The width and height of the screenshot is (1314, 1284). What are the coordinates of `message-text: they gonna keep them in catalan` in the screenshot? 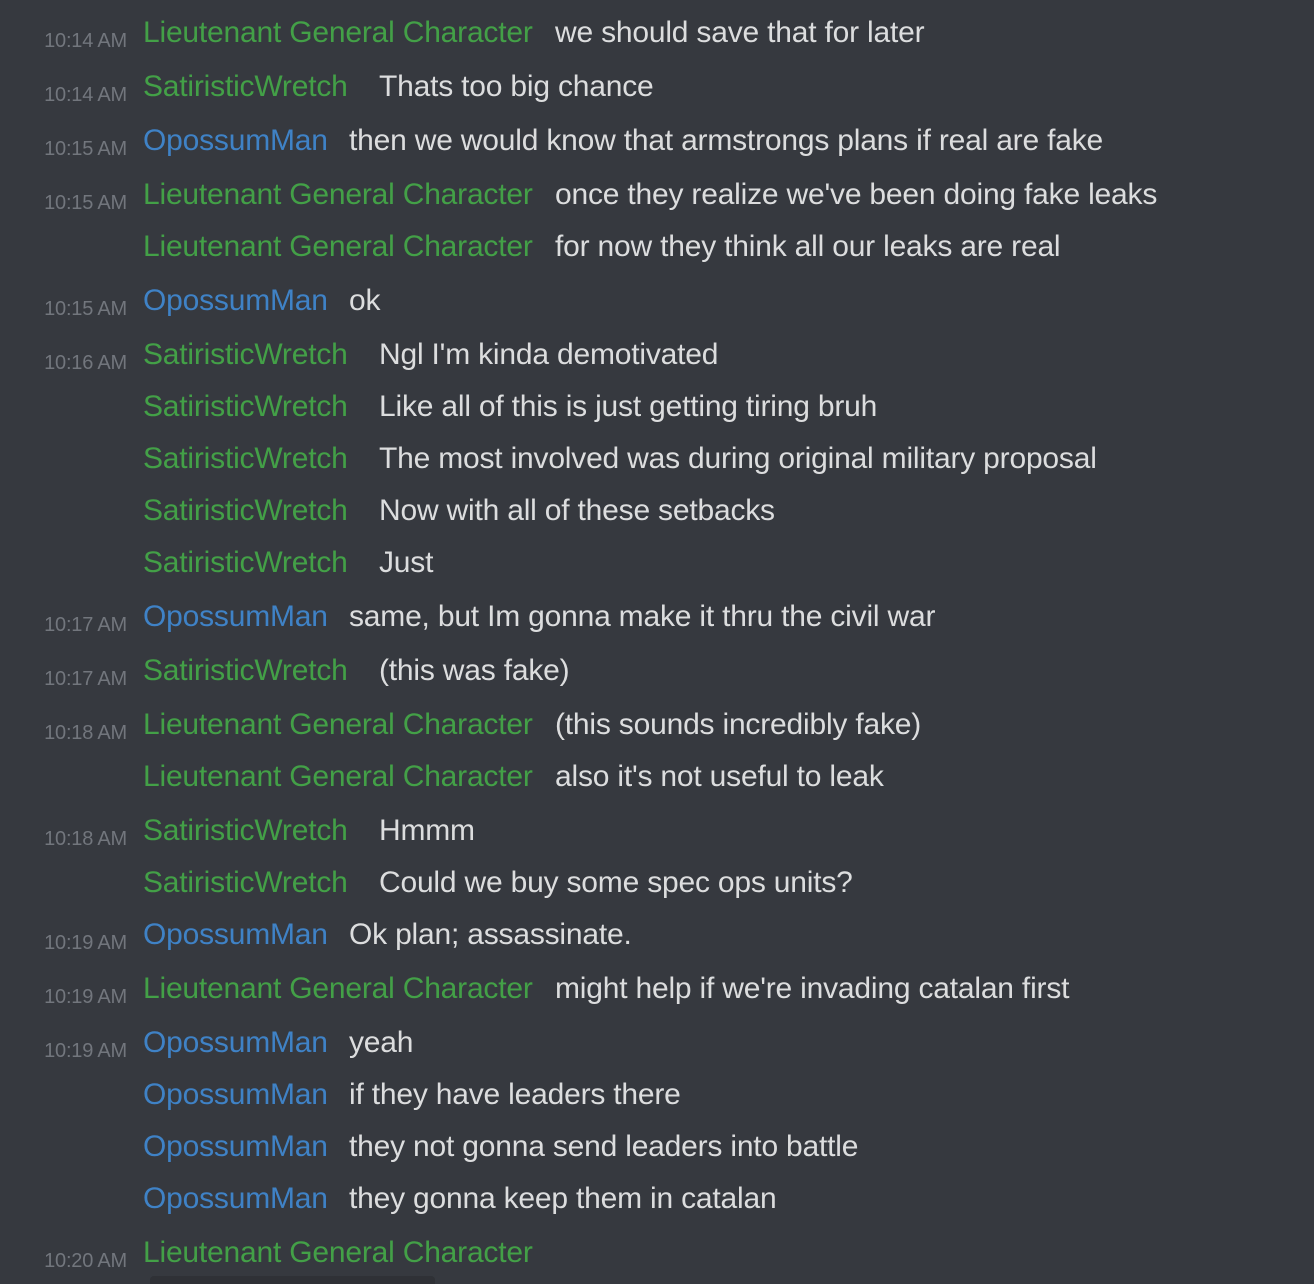 It's located at (563, 1198).